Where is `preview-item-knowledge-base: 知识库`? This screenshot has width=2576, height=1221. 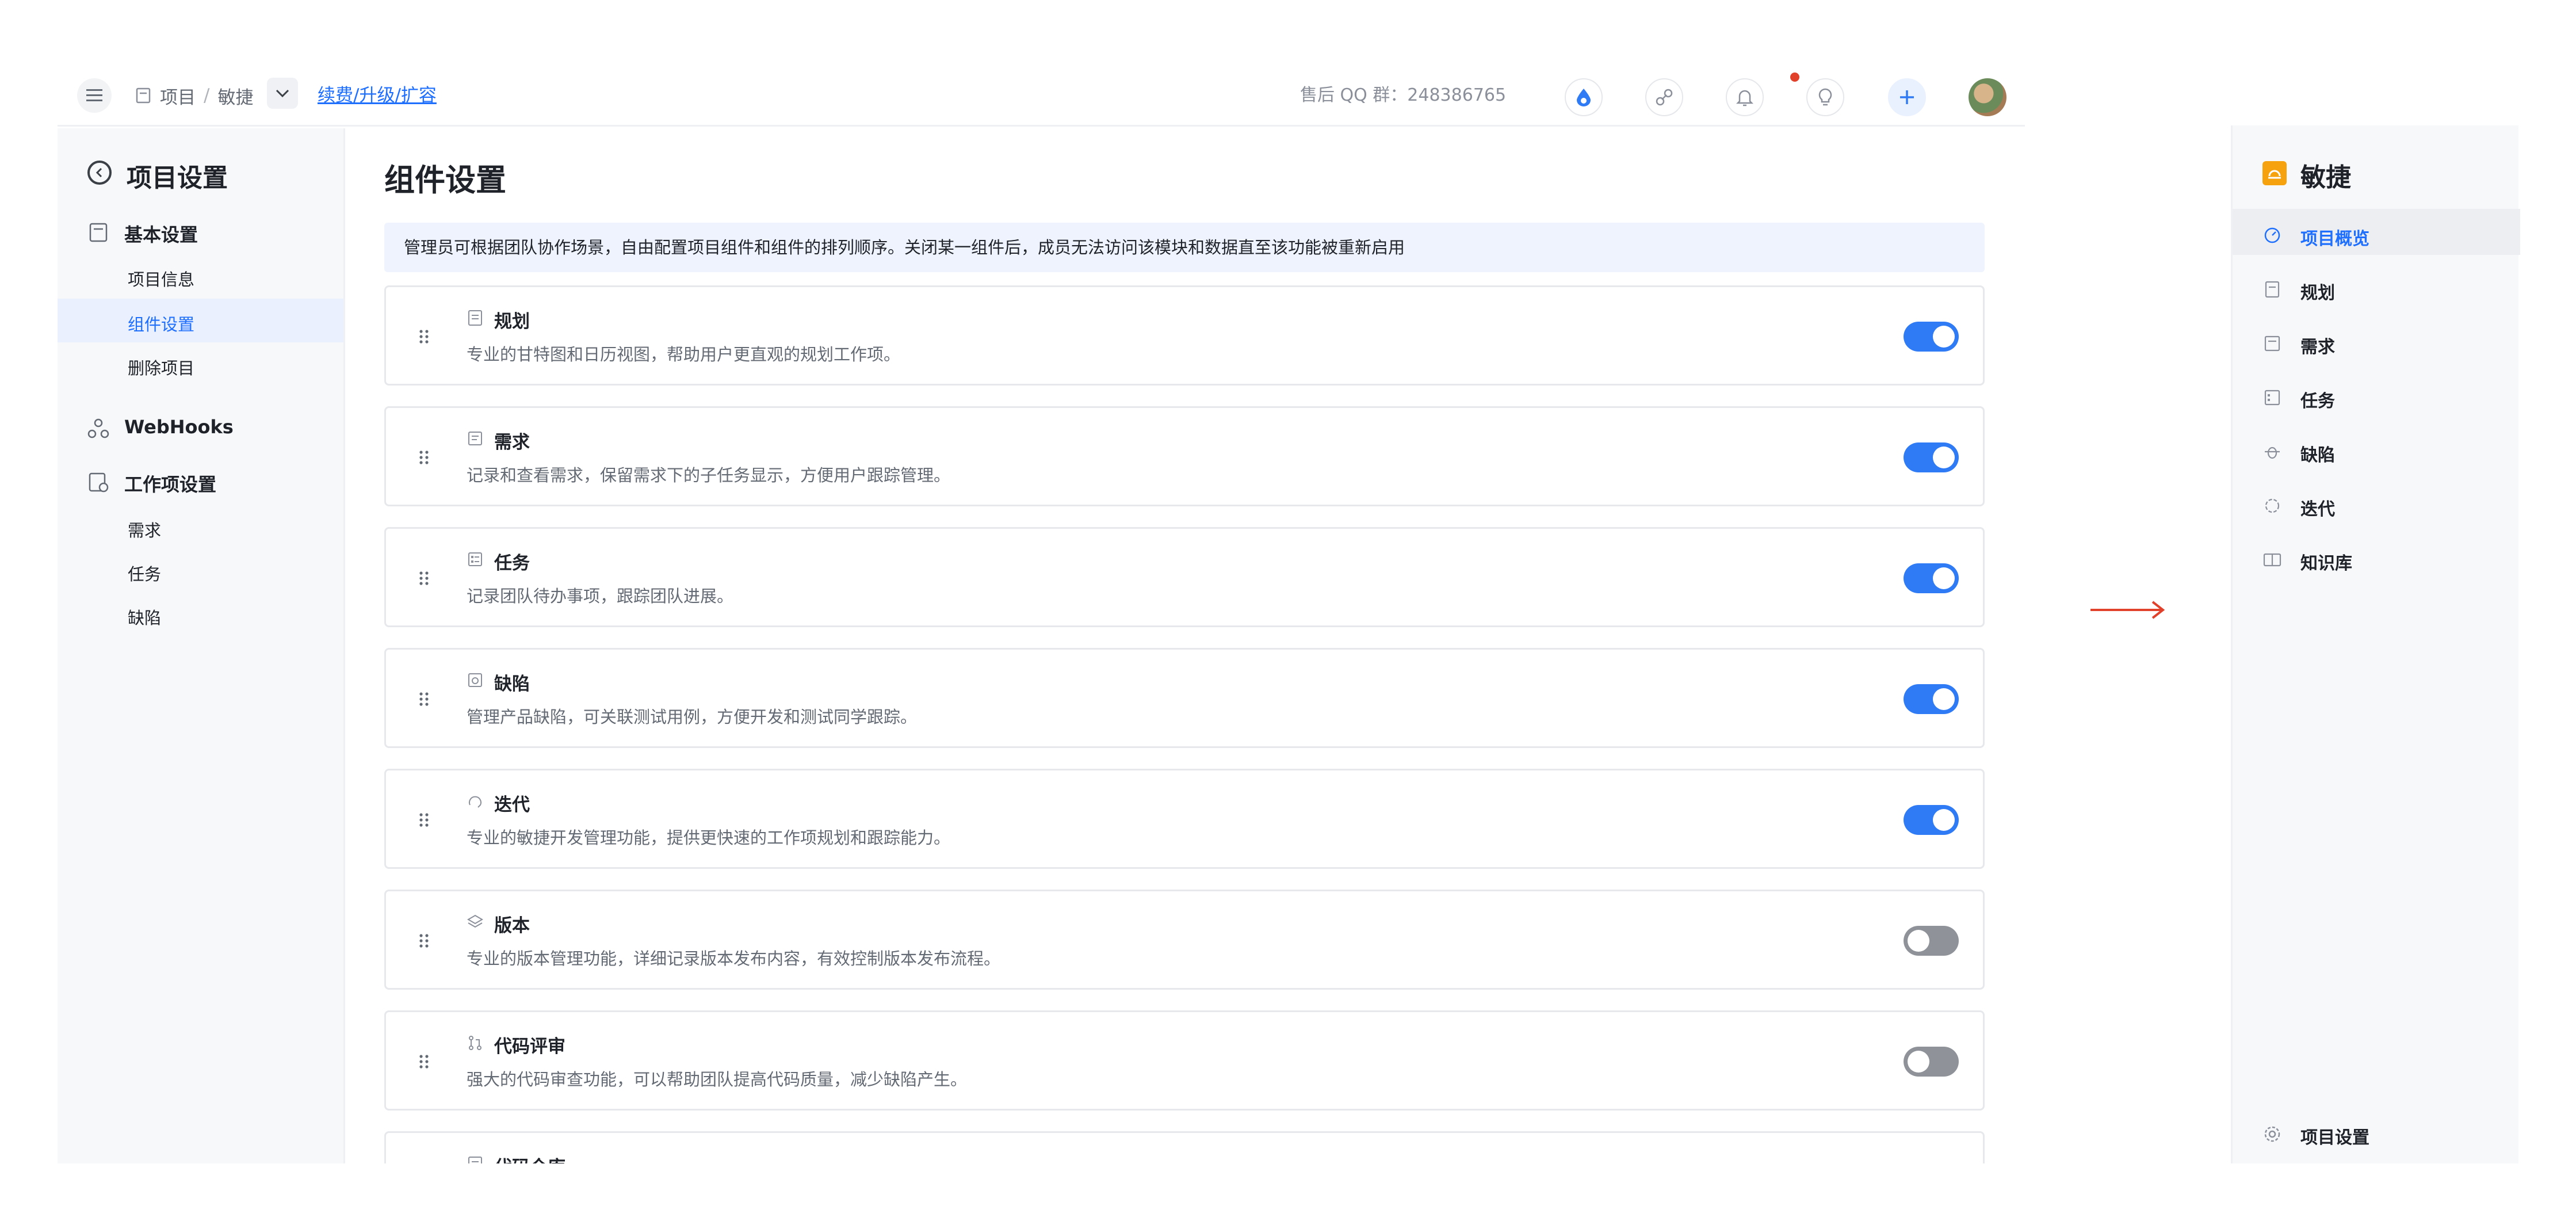 preview-item-knowledge-base: 知识库 is located at coordinates (2326, 561).